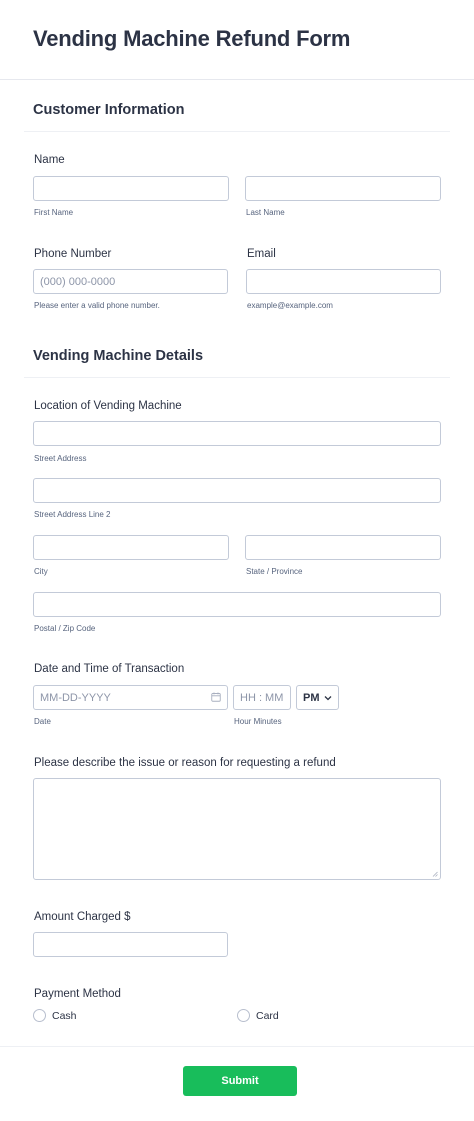 This screenshot has width=474, height=1121. What do you see at coordinates (131, 188) in the screenshot?
I see `first-name-input` at bounding box center [131, 188].